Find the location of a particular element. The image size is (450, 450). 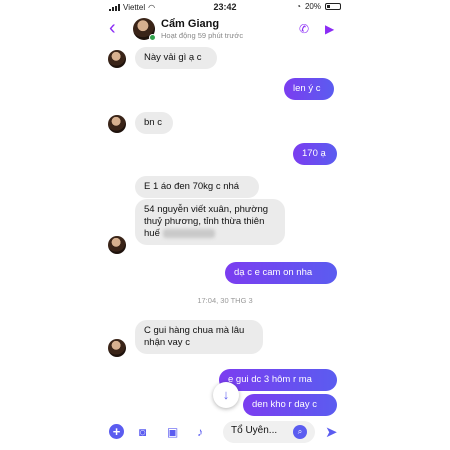

send-icon: ➤ is located at coordinates (331, 432).